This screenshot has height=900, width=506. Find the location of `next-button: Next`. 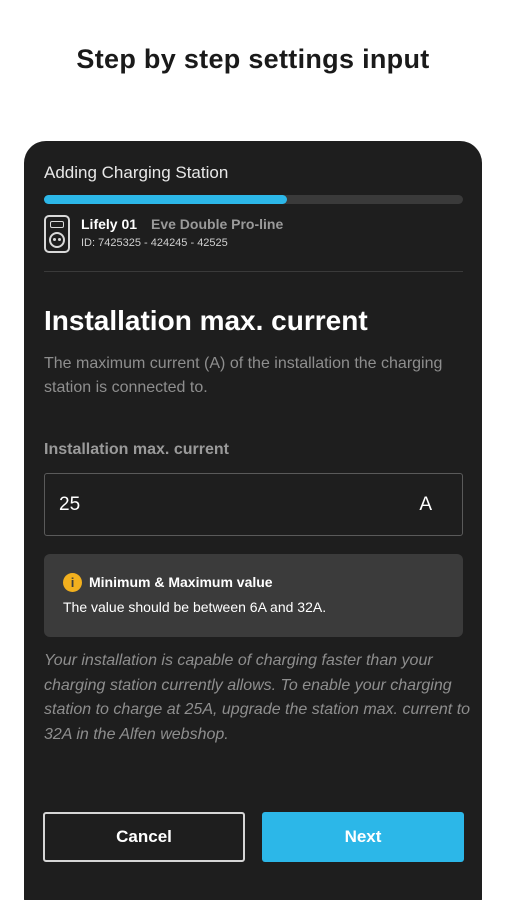

next-button: Next is located at coordinates (363, 837).